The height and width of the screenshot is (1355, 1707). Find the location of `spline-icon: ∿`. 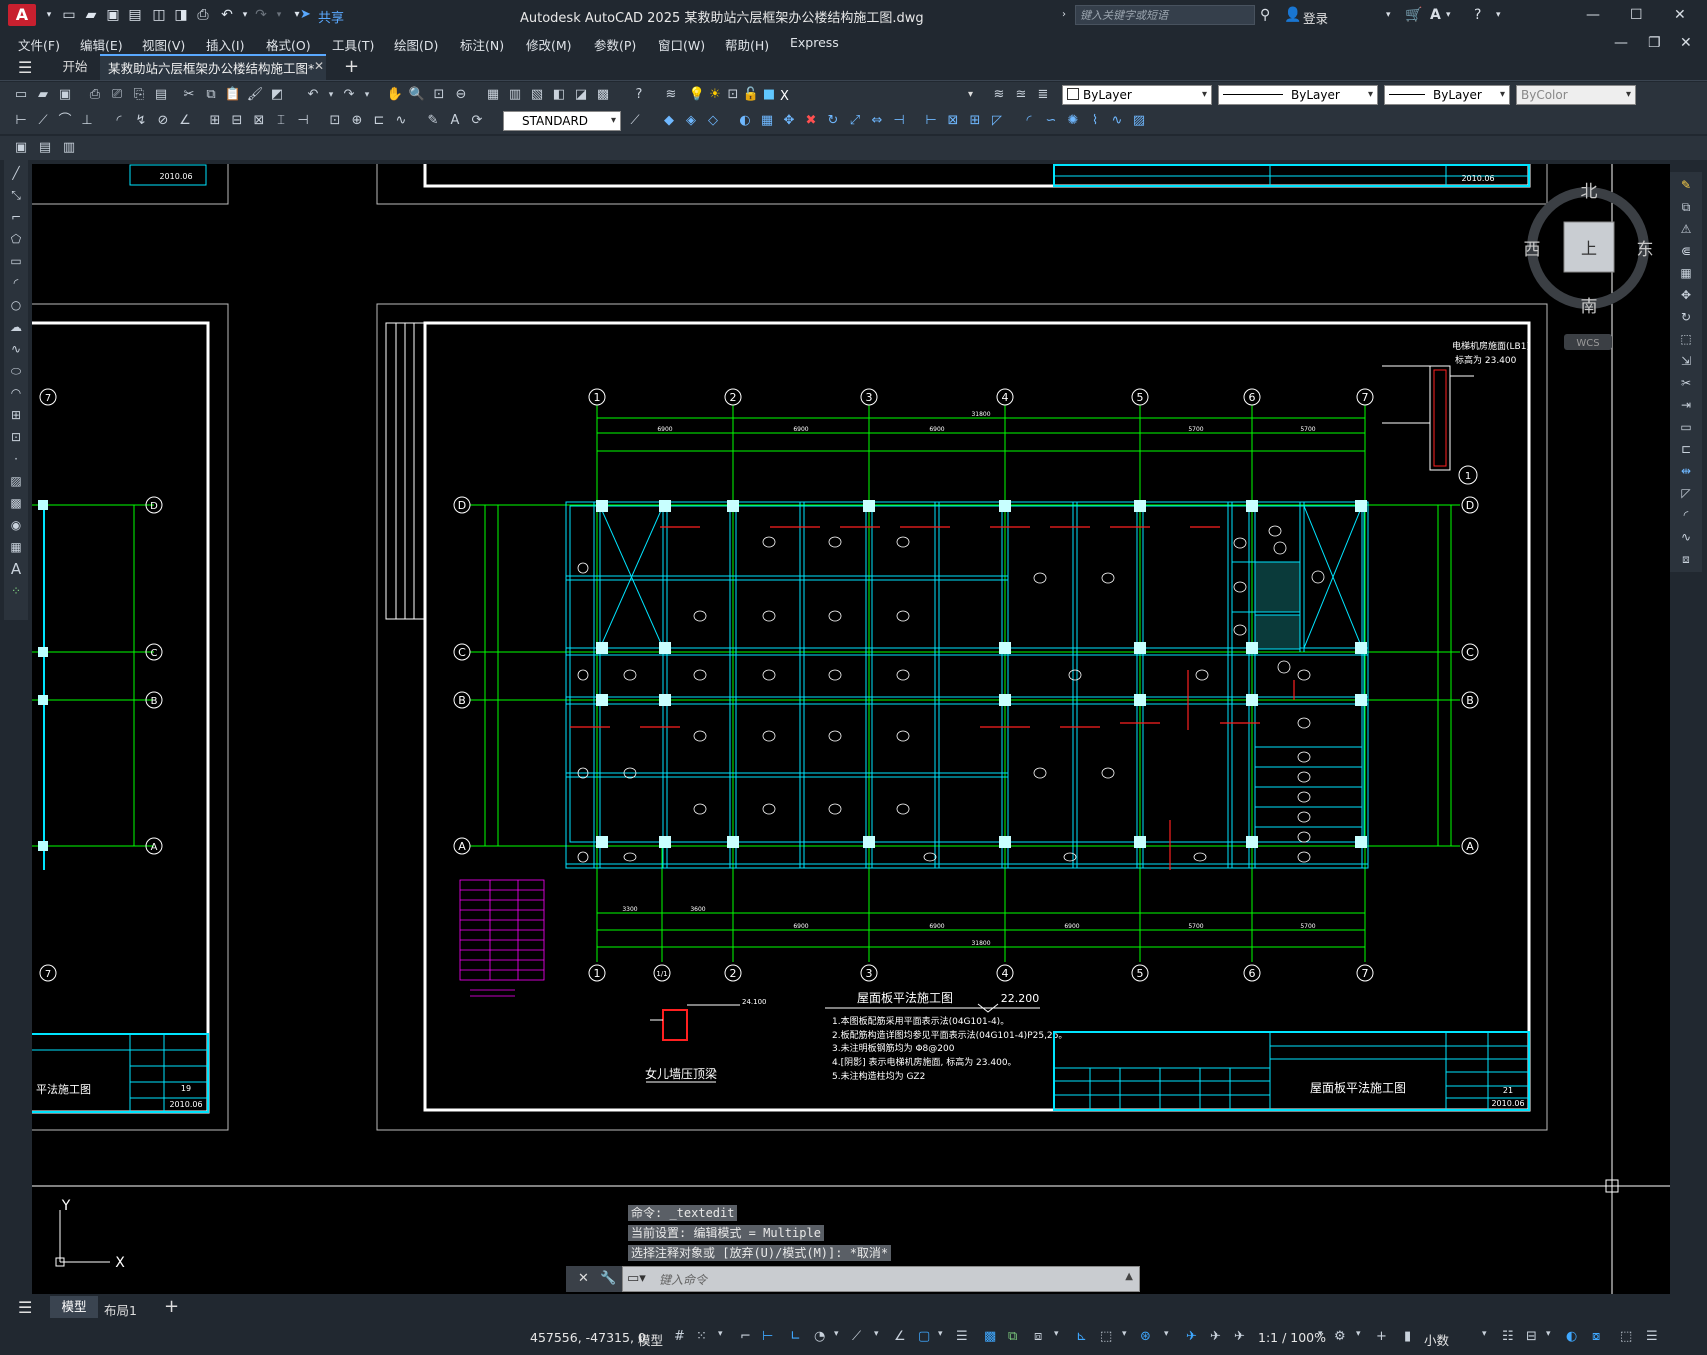

spline-icon: ∿ is located at coordinates (16, 349).